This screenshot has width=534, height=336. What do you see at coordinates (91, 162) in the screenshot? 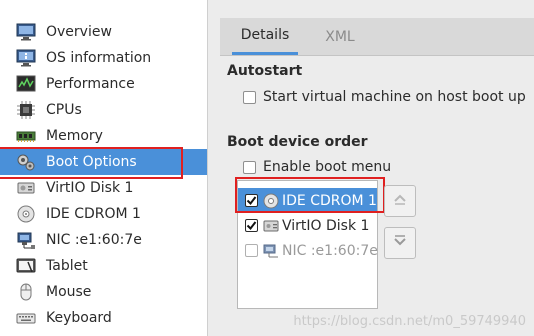
I see `sidebar-item-label: Boot Options` at bounding box center [91, 162].